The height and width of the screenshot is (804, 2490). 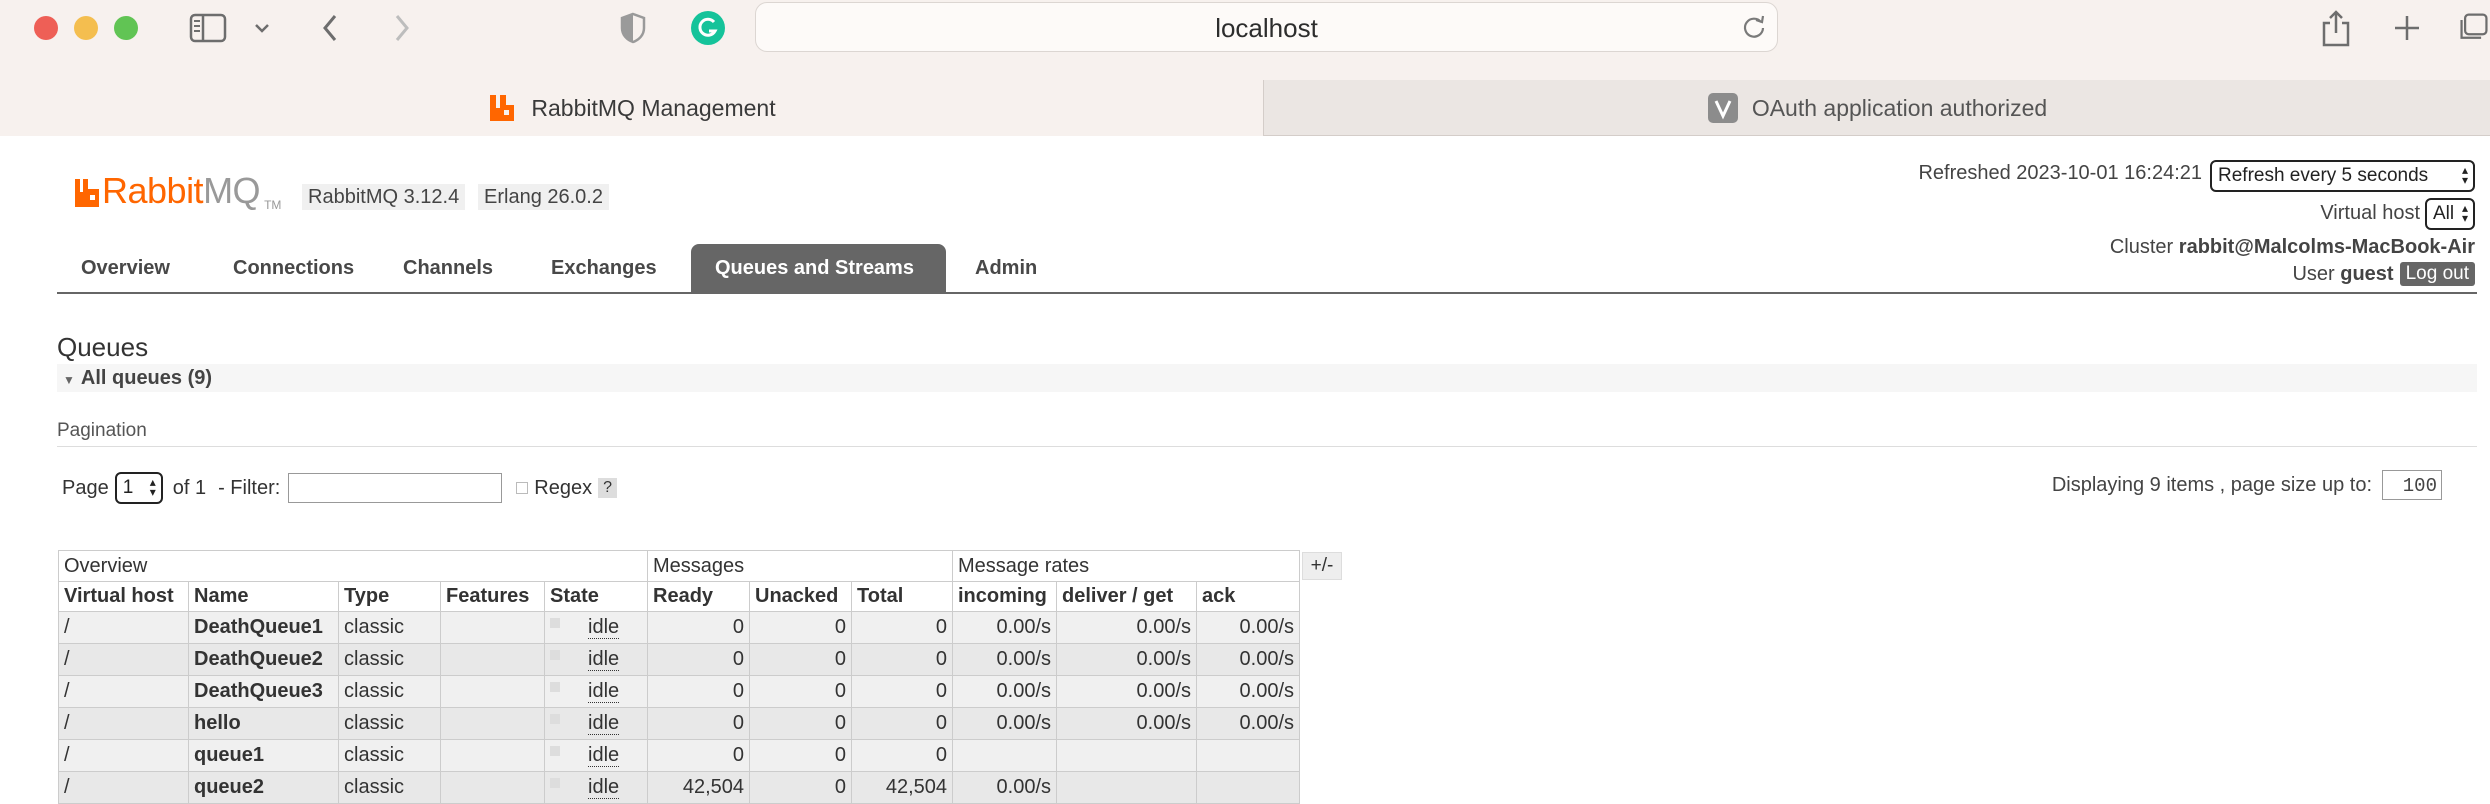 I want to click on all-queues-section-toggle: ▼ All queues (9), so click(x=1267, y=378).